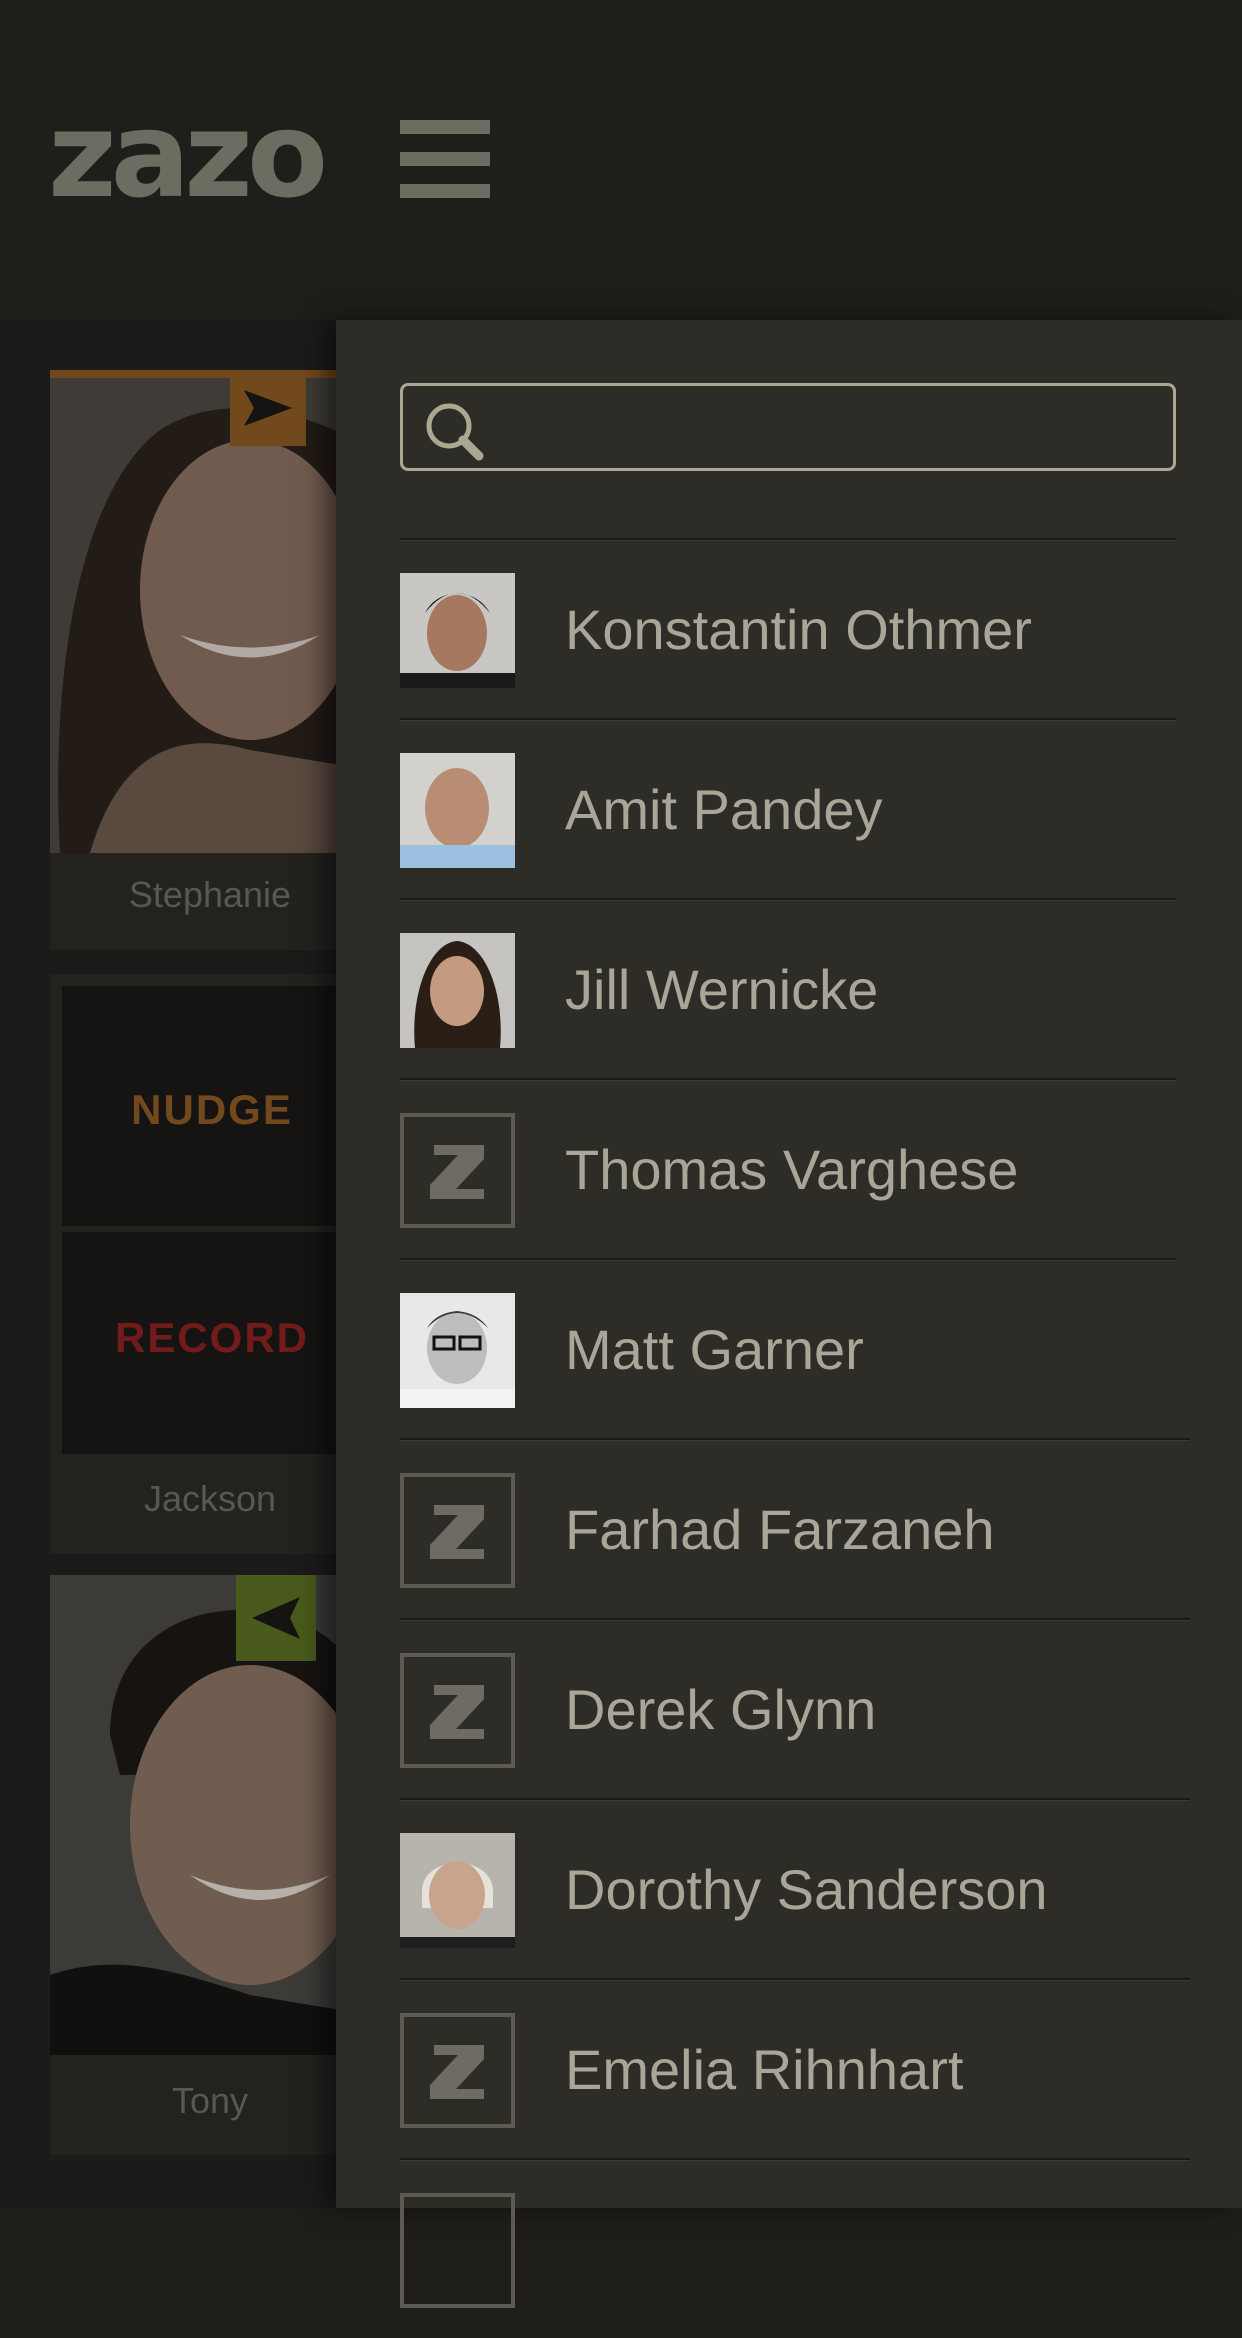 Image resolution: width=1242 pixels, height=2338 pixels. I want to click on contact-row: Jill Wernicke, so click(795, 989).